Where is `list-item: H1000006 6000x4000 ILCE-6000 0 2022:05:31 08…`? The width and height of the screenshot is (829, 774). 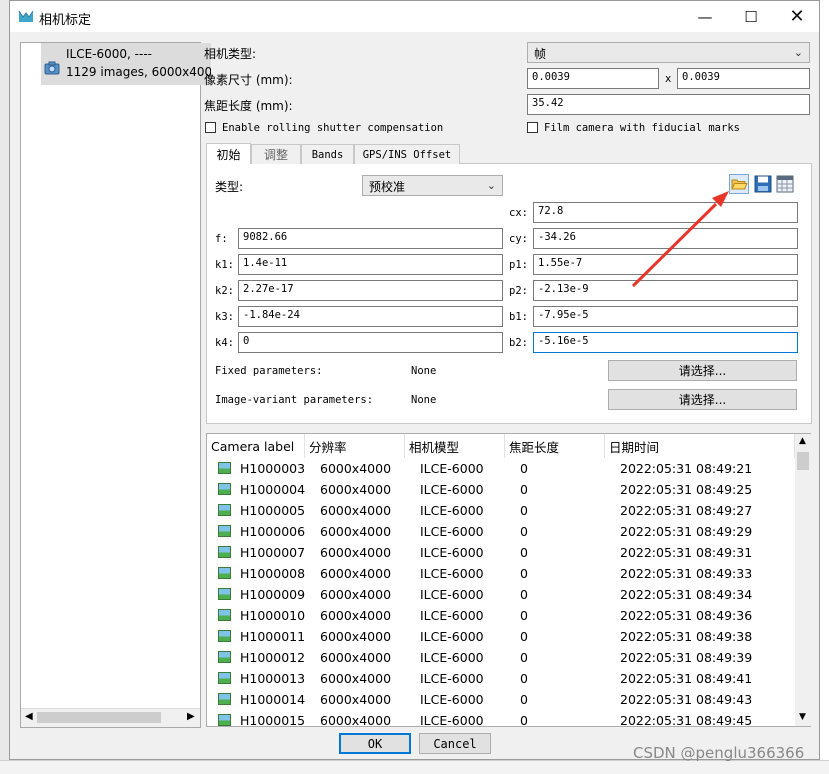
list-item: H1000006 6000x4000 ILCE-6000 0 2022:05:31 08… is located at coordinates (502, 531).